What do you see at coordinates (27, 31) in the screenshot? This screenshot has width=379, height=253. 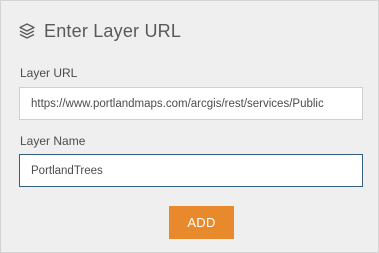 I see `layers-icon` at bounding box center [27, 31].